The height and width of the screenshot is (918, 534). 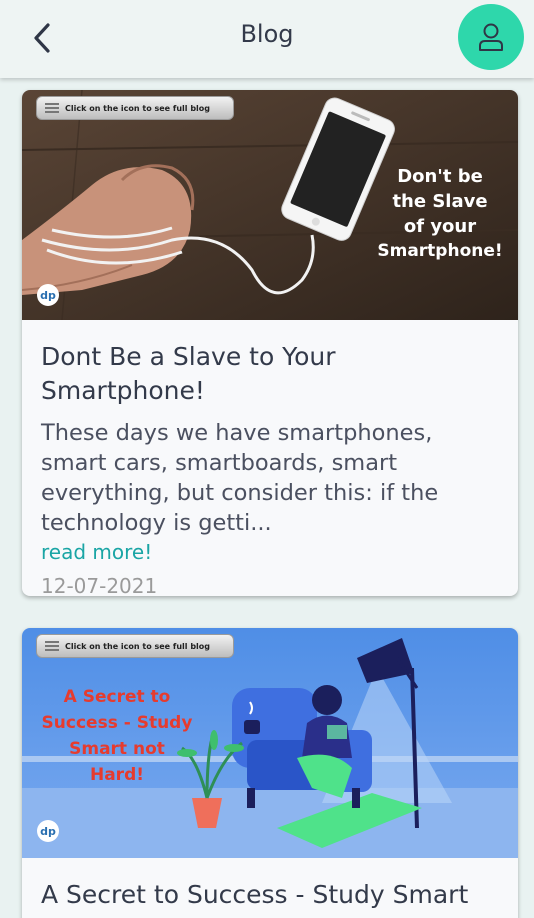 What do you see at coordinates (270, 374) in the screenshot?
I see `blog-title: Dont Be a Slave to Your Smartphone!` at bounding box center [270, 374].